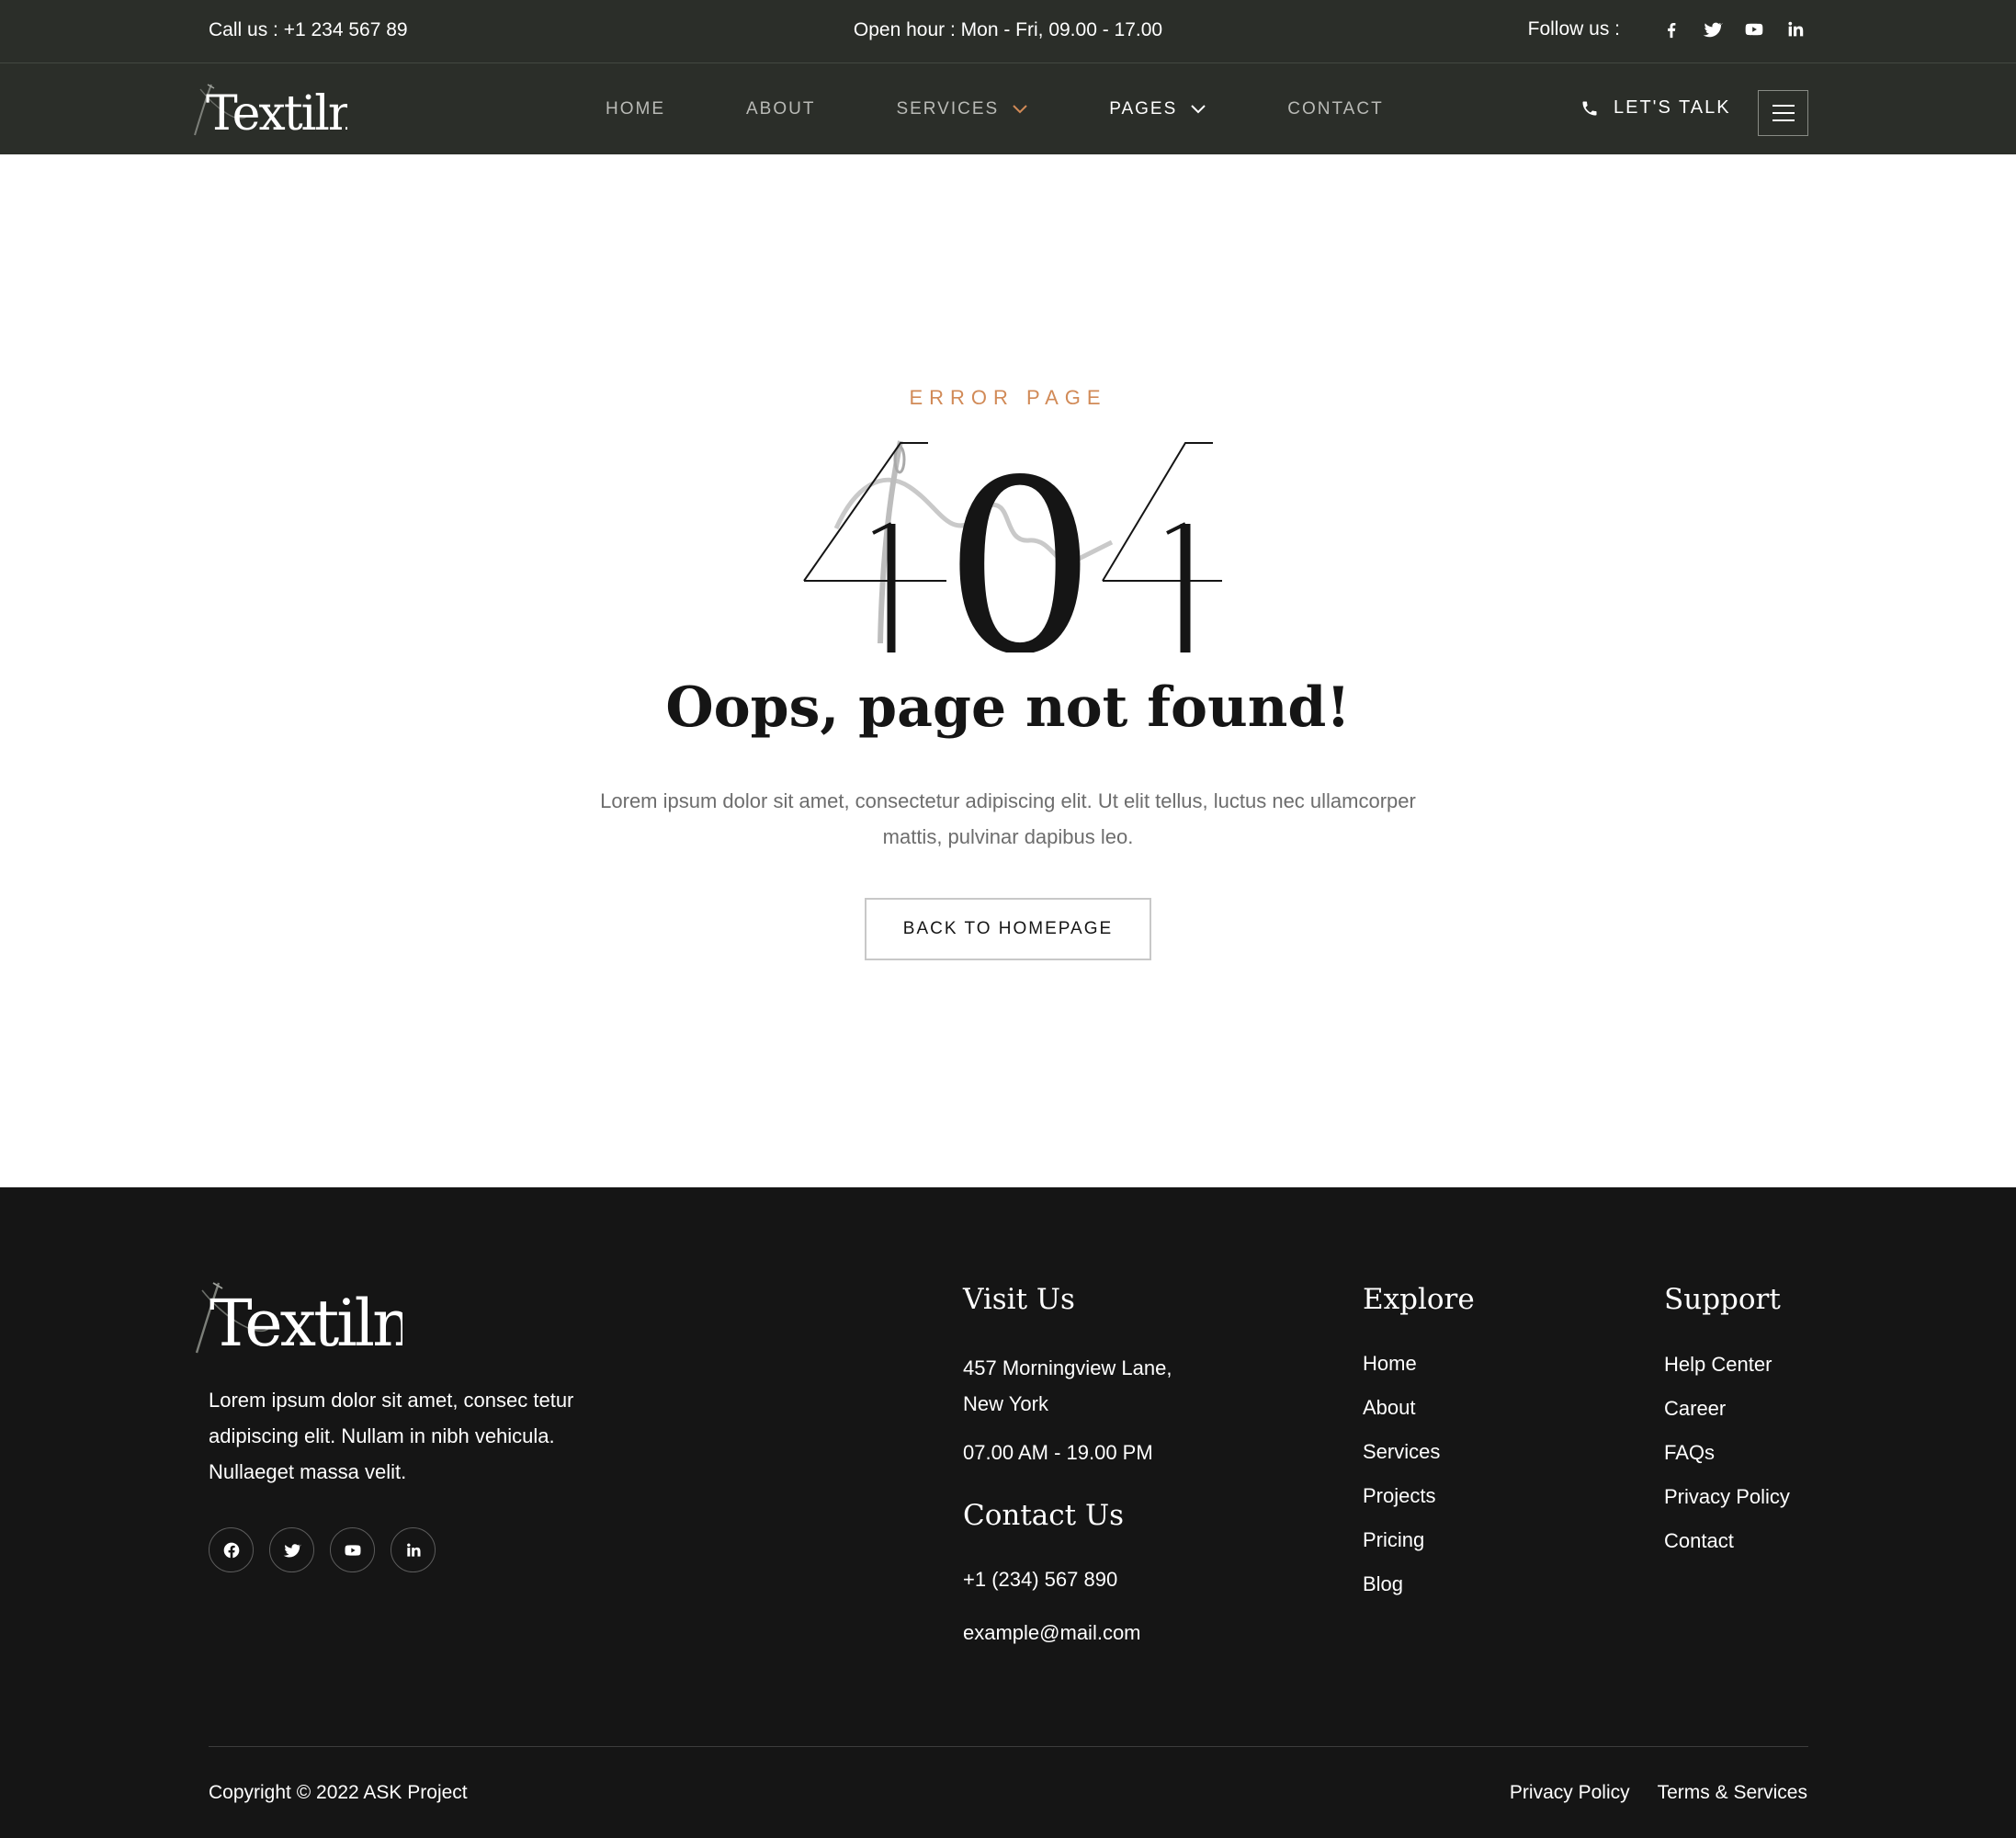 The width and height of the screenshot is (2016, 1838). I want to click on lets-talk-label: LET'S TALK, so click(1672, 107).